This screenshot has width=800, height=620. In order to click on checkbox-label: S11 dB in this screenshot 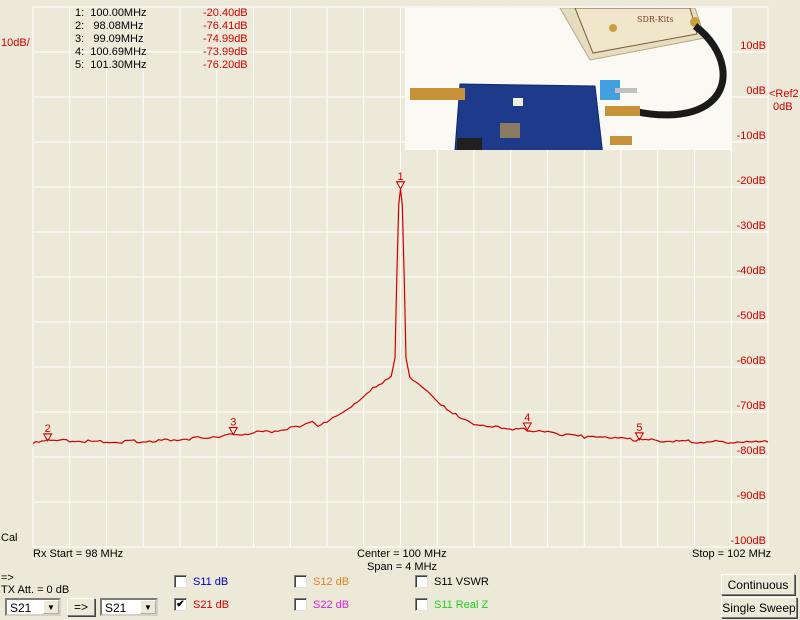, I will do `click(211, 581)`.